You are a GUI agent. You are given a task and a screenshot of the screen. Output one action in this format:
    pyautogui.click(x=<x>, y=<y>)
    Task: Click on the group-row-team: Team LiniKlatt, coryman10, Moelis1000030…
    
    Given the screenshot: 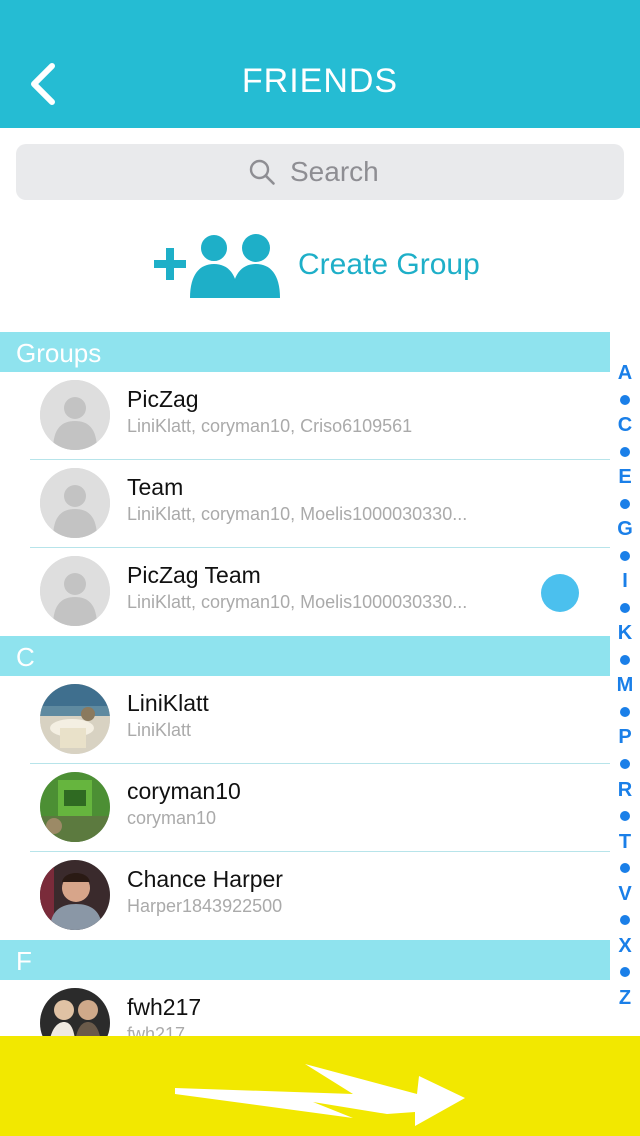 What is the action you would take?
    pyautogui.click(x=305, y=504)
    